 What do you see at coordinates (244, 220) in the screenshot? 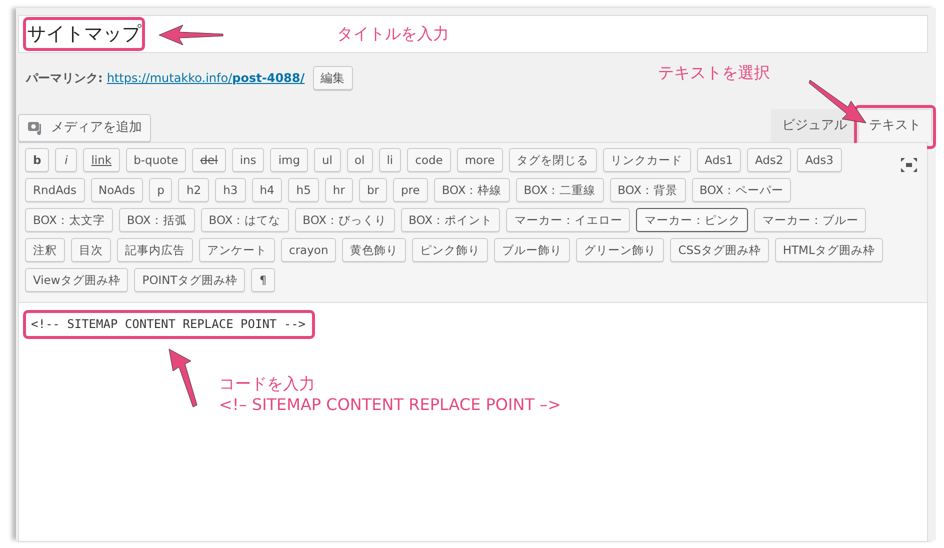
I see `toolbar-button: BOX：はてな` at bounding box center [244, 220].